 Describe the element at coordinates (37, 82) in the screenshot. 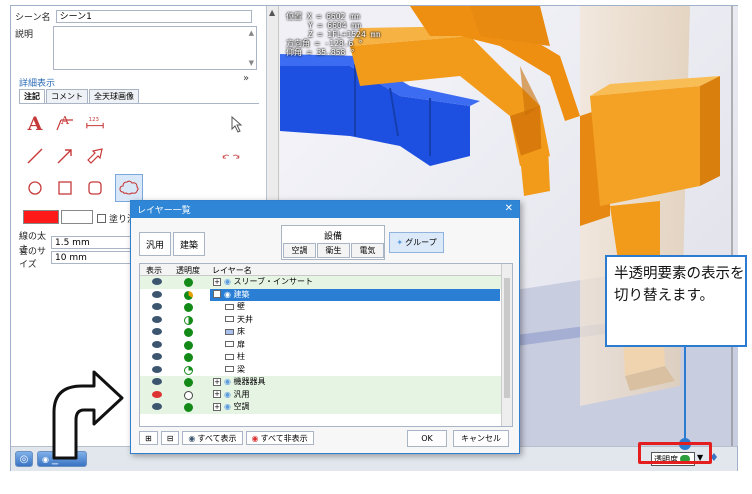

I see `detail-toggle-link: 詳細表示` at that location.